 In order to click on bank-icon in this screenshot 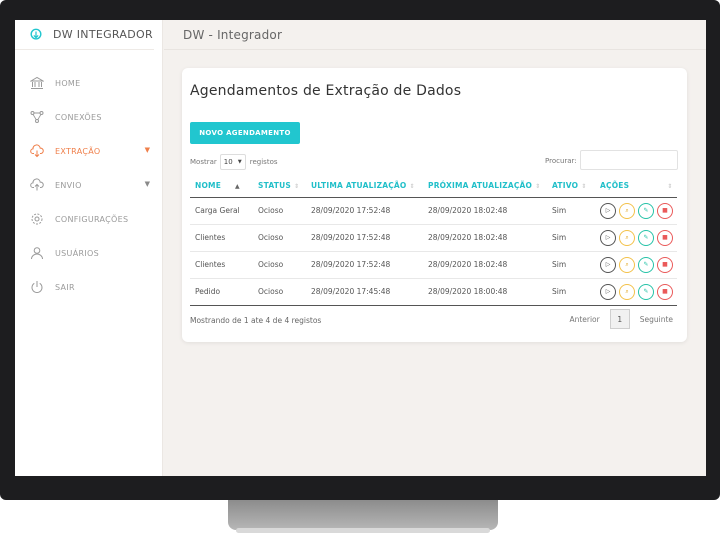, I will do `click(37, 83)`.